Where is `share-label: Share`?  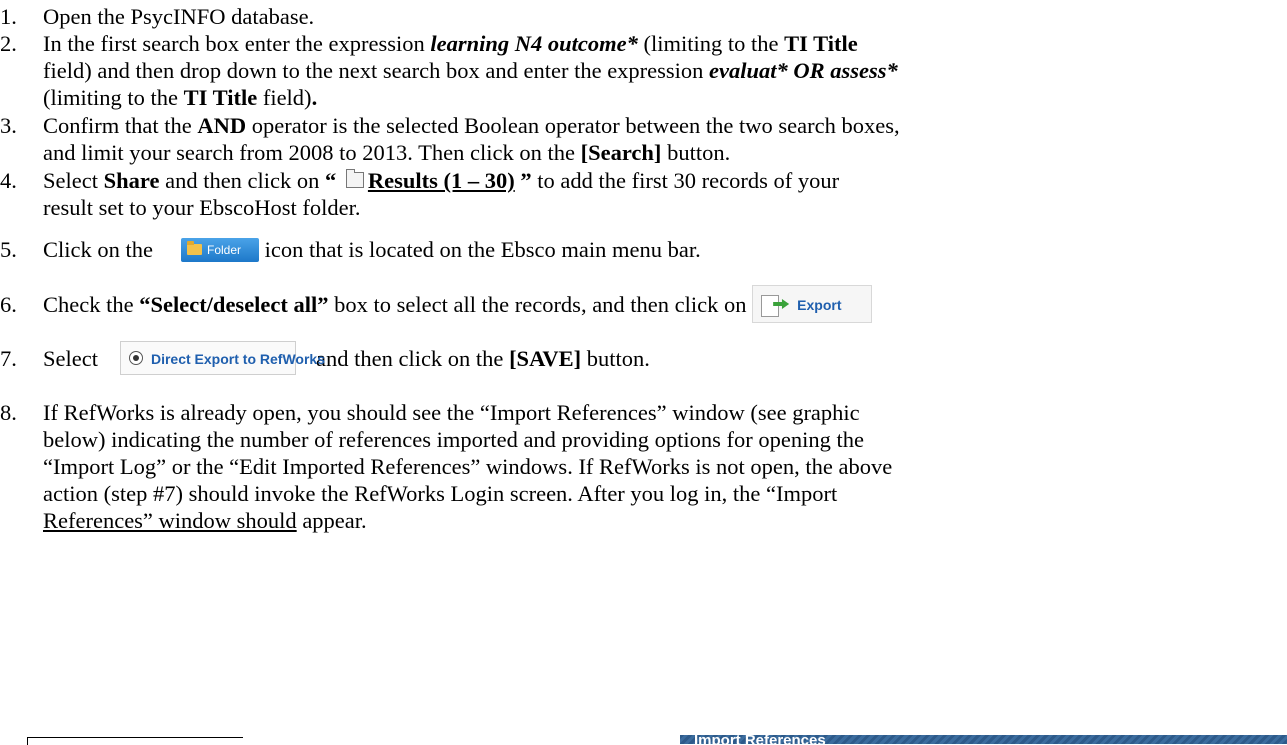
share-label: Share is located at coordinates (131, 180).